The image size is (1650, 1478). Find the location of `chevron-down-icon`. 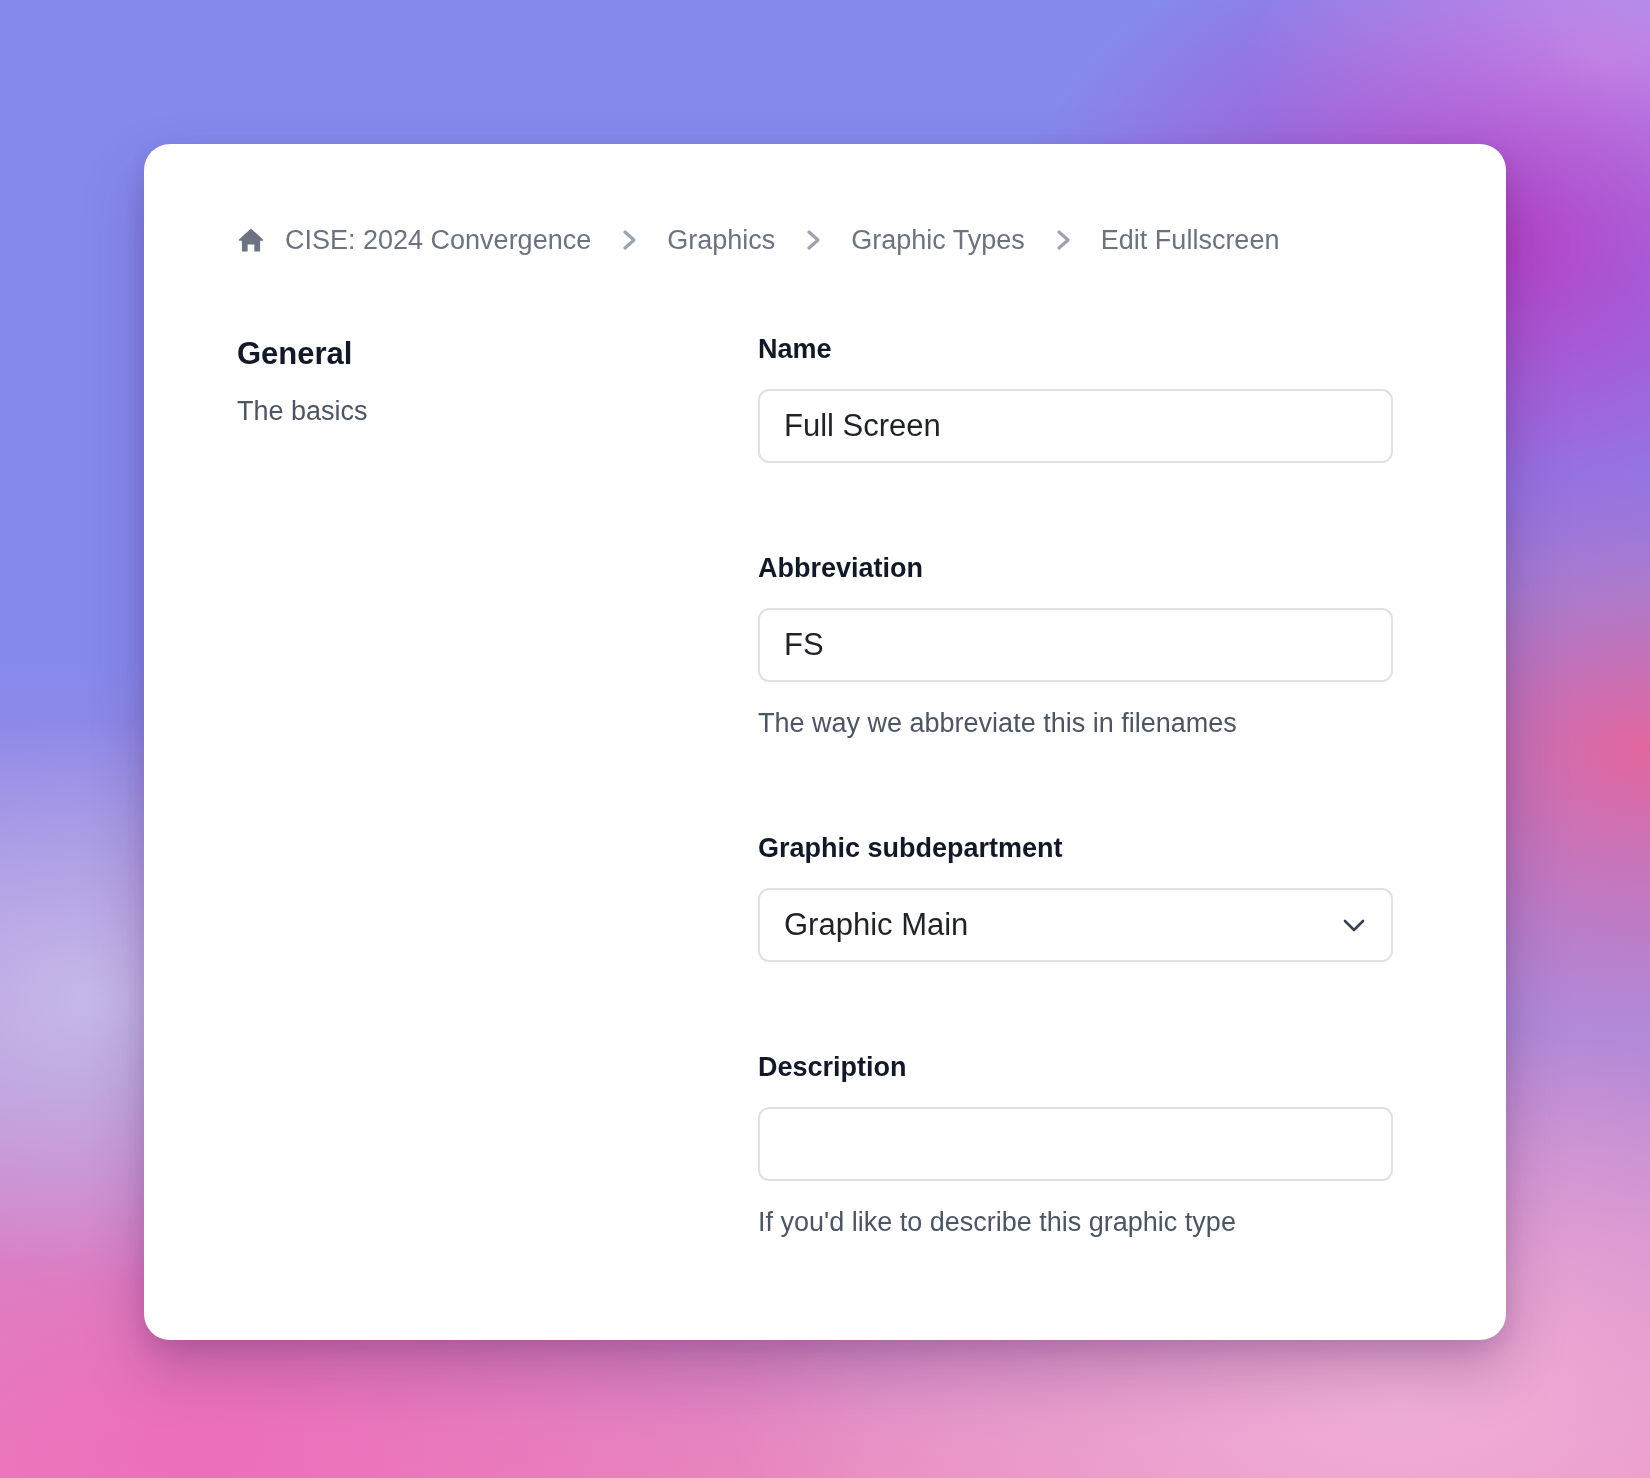

chevron-down-icon is located at coordinates (1354, 925).